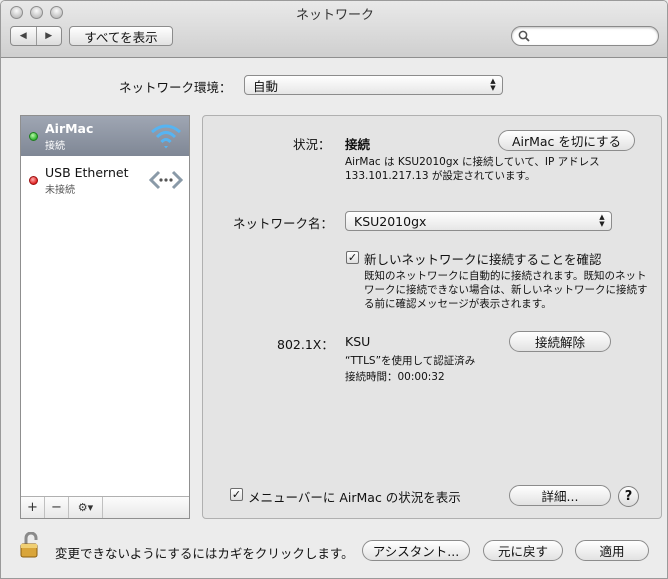 Image resolution: width=668 pixels, height=579 pixels. What do you see at coordinates (472, 162) in the screenshot?
I see `status-description-line1: AirMac は KSU2010gx に接続していて、IP アドレス` at bounding box center [472, 162].